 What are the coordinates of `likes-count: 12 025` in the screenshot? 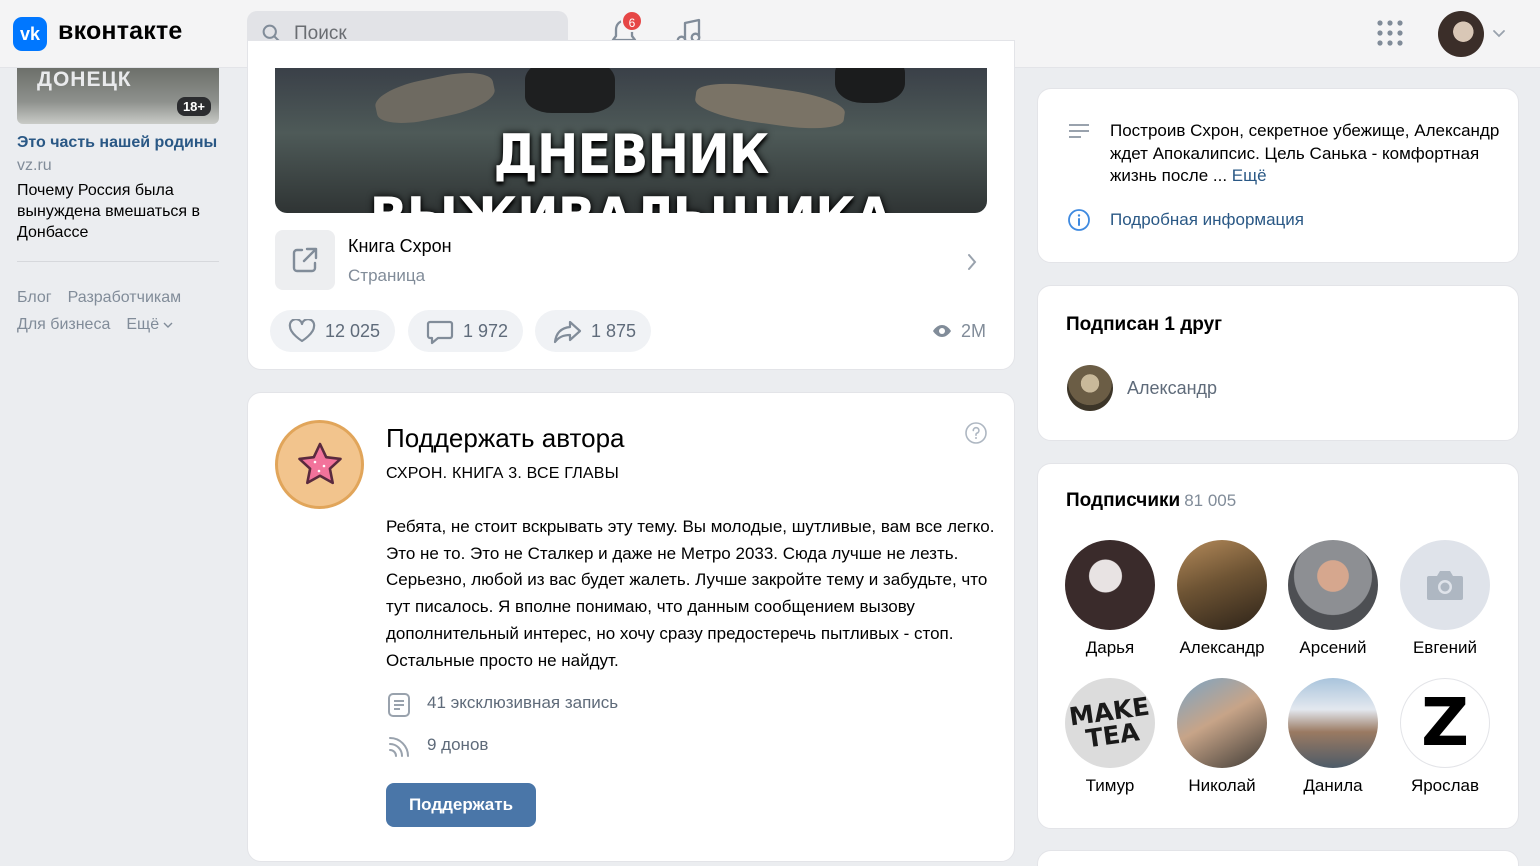 It's located at (353, 331).